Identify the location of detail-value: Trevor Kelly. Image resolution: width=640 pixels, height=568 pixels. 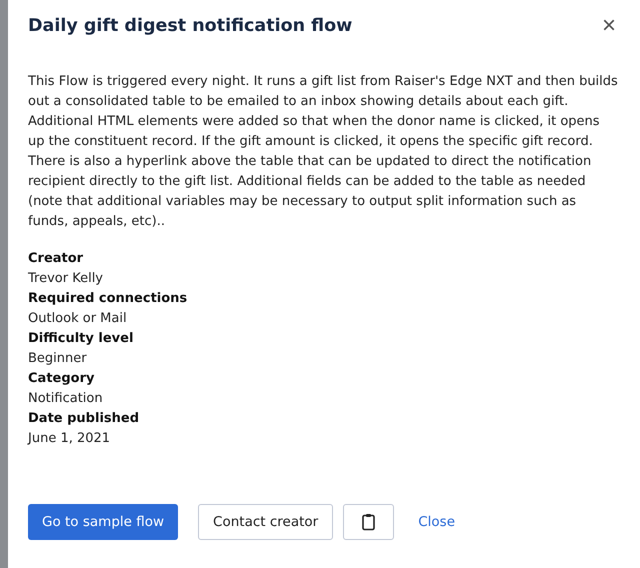
(66, 279).